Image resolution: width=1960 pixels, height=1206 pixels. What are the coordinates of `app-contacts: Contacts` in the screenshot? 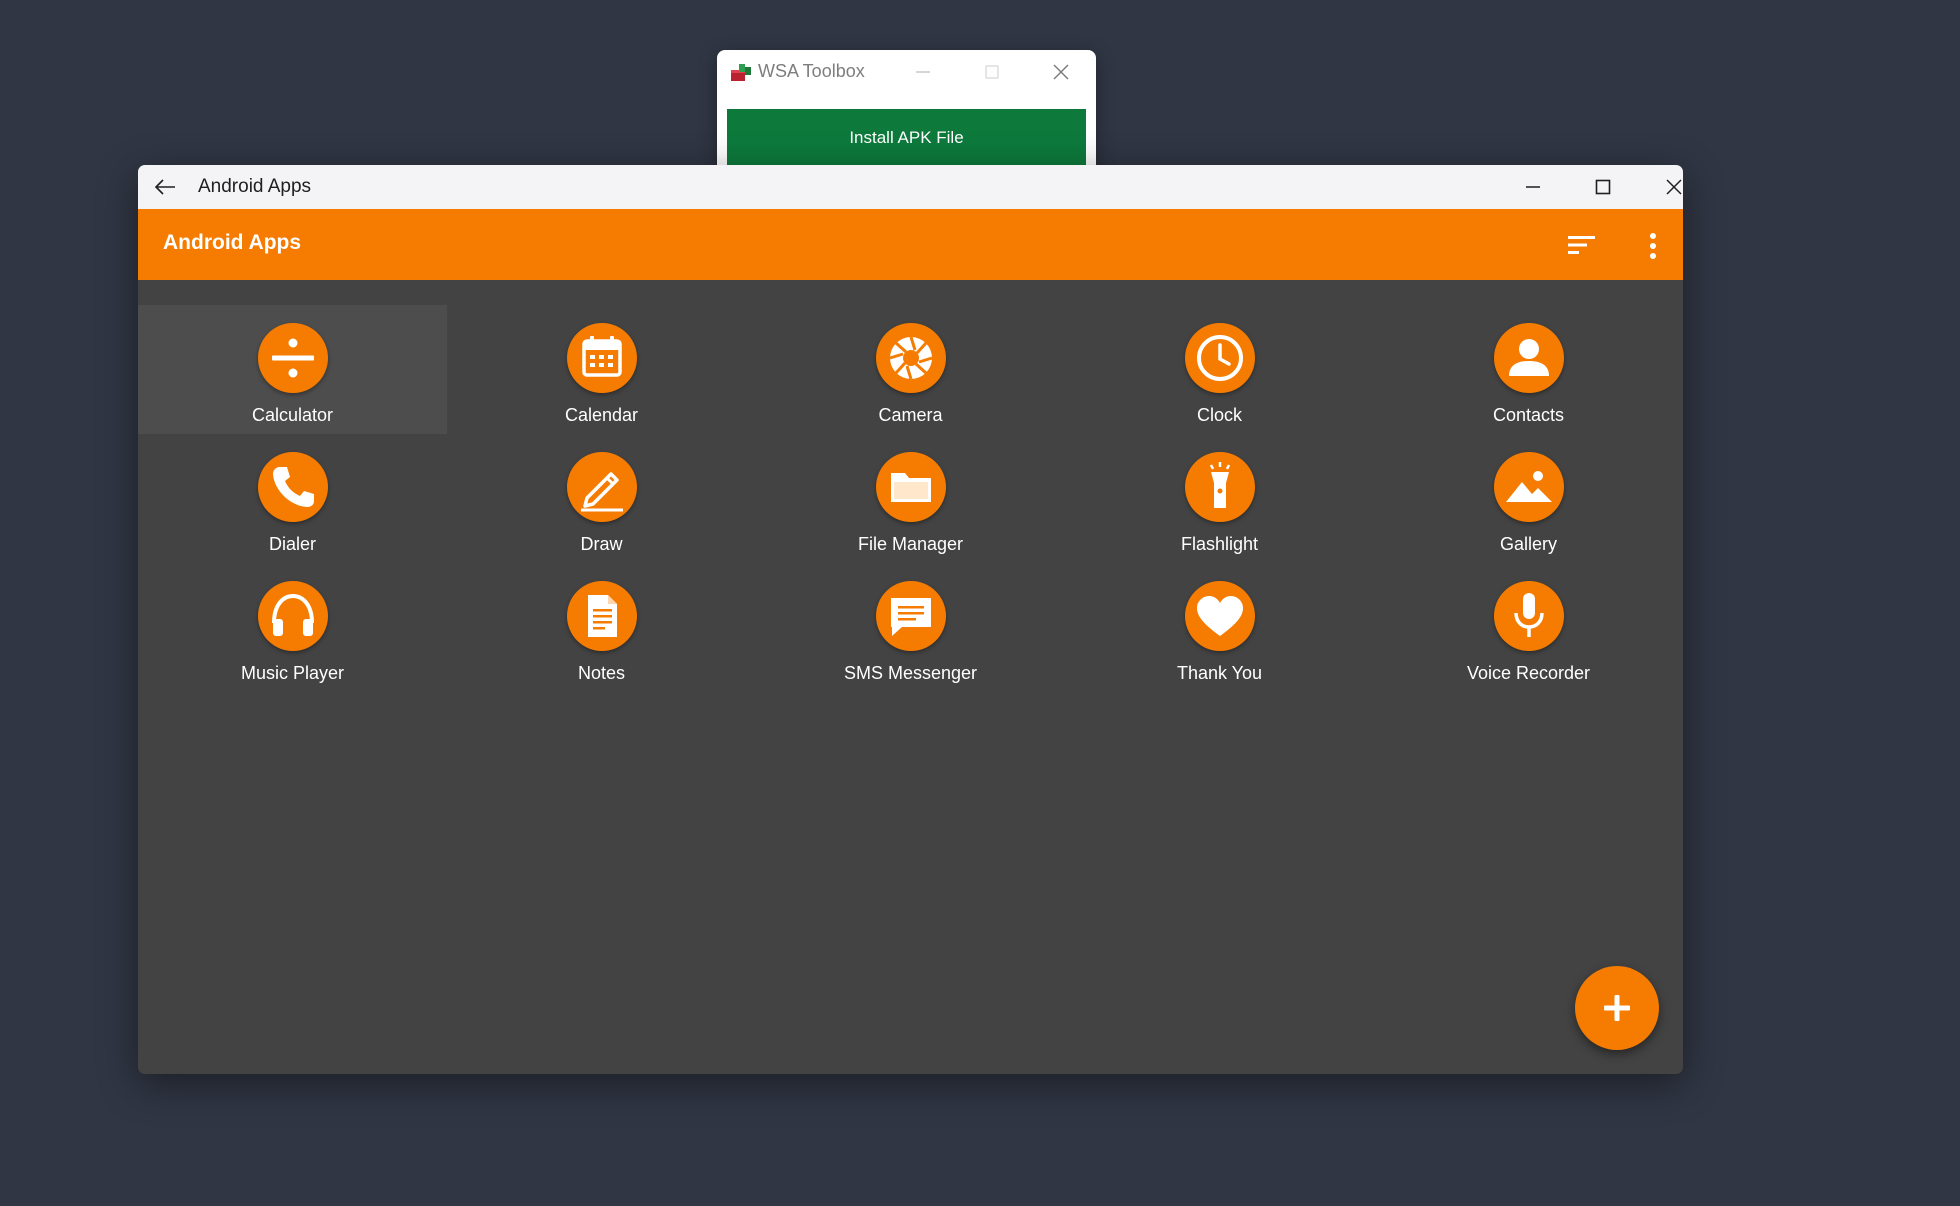 It's located at (1528, 369).